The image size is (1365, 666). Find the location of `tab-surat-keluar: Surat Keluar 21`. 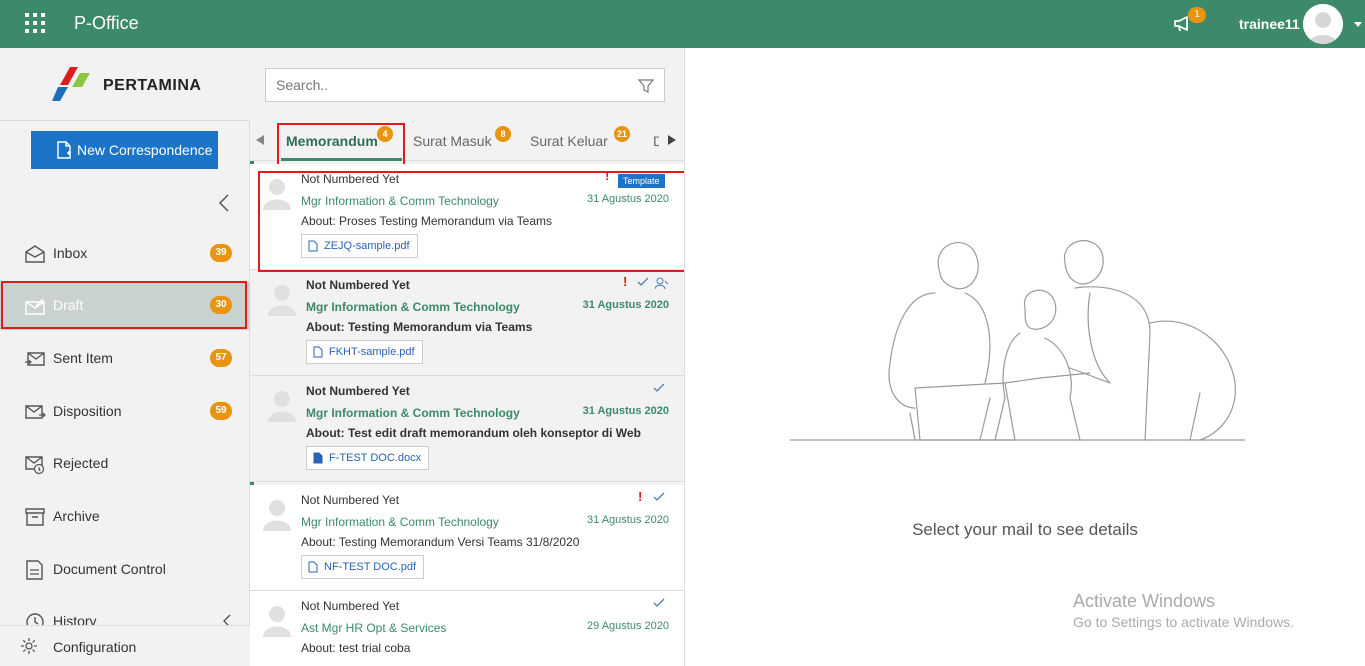

tab-surat-keluar: Surat Keluar 21 is located at coordinates (580, 137).